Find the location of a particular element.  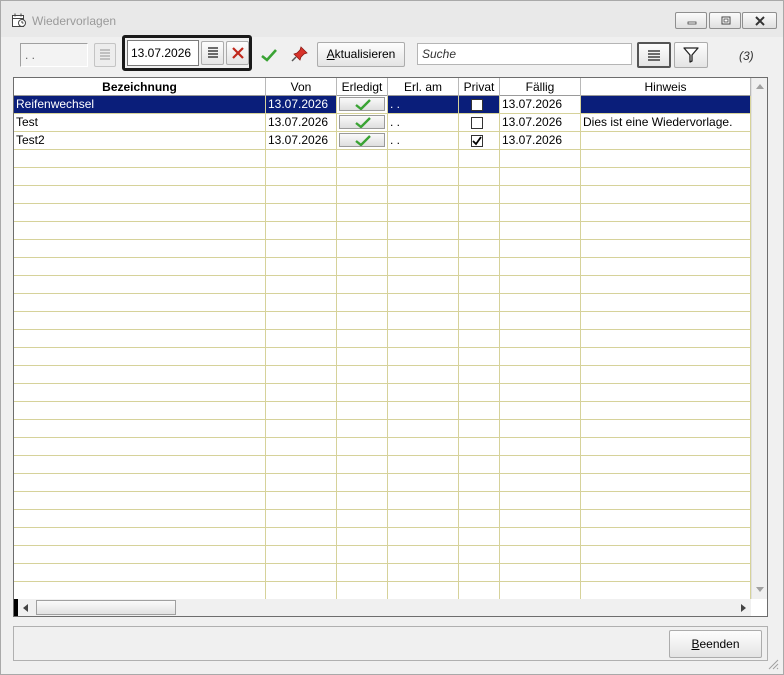

scroll-right-arrow-icon is located at coordinates (743, 608).